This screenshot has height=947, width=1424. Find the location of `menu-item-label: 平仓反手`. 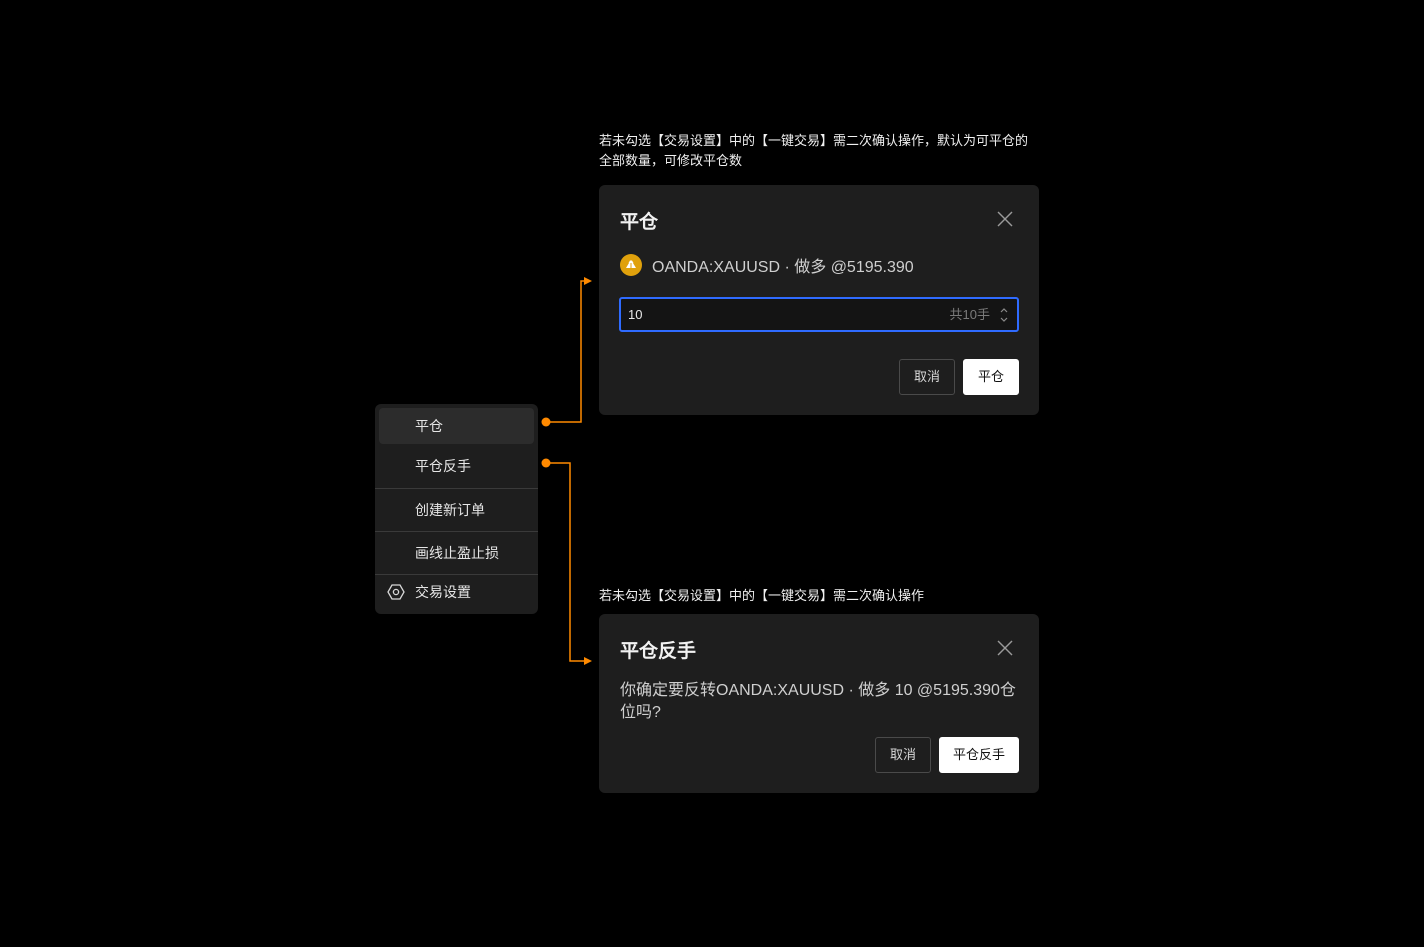

menu-item-label: 平仓反手 is located at coordinates (443, 466).